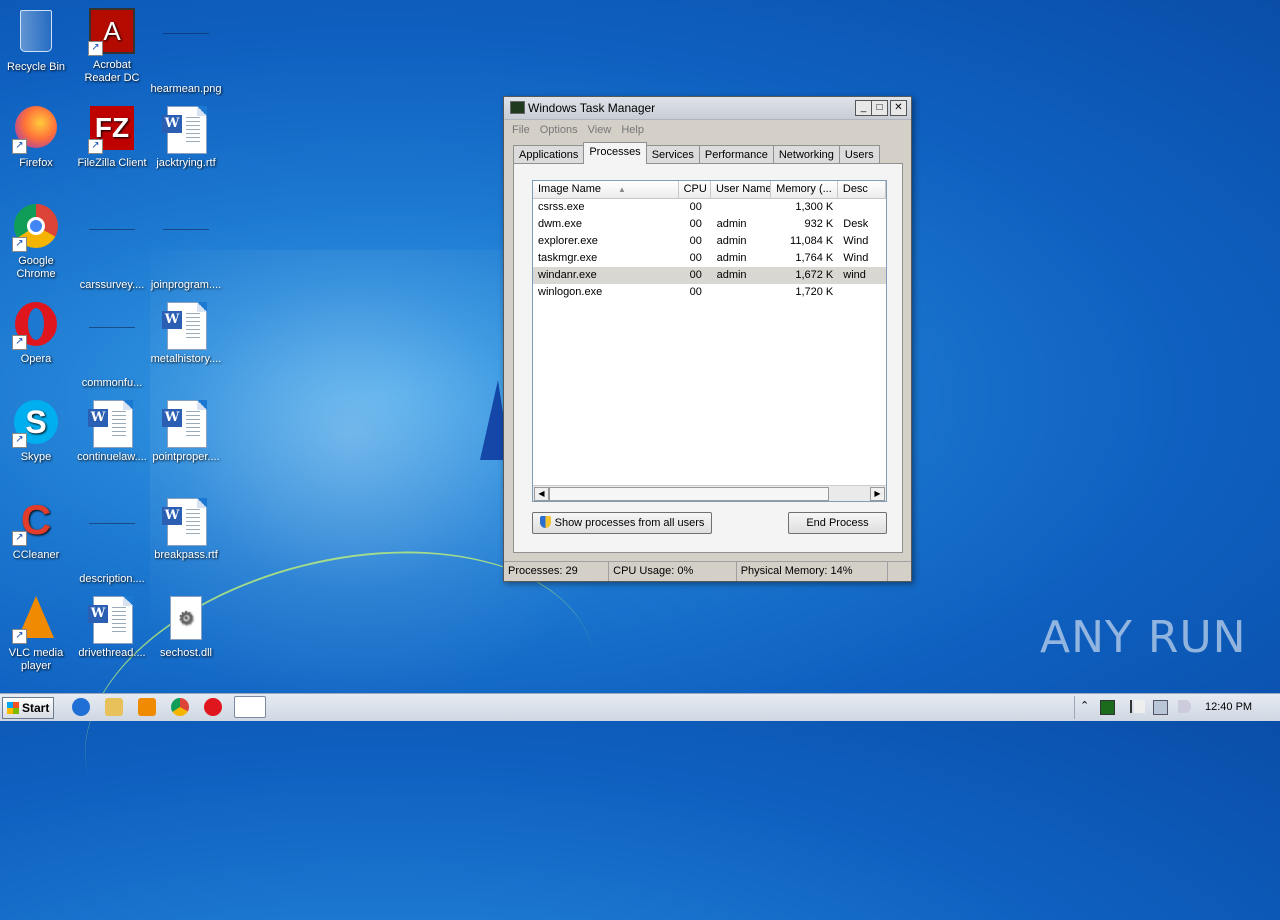 The height and width of the screenshot is (920, 1280). I want to click on show-all-processes-button: Show processes from all users, so click(622, 523).